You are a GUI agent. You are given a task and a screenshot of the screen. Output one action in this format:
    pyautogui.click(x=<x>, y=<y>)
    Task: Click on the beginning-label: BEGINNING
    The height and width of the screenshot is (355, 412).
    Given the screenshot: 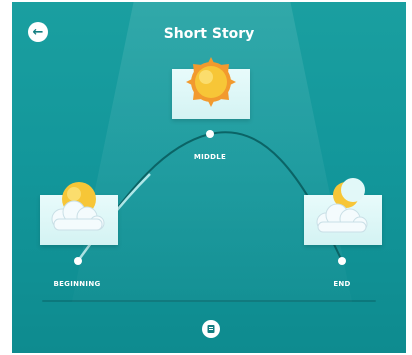 What is the action you would take?
    pyautogui.click(x=77, y=284)
    